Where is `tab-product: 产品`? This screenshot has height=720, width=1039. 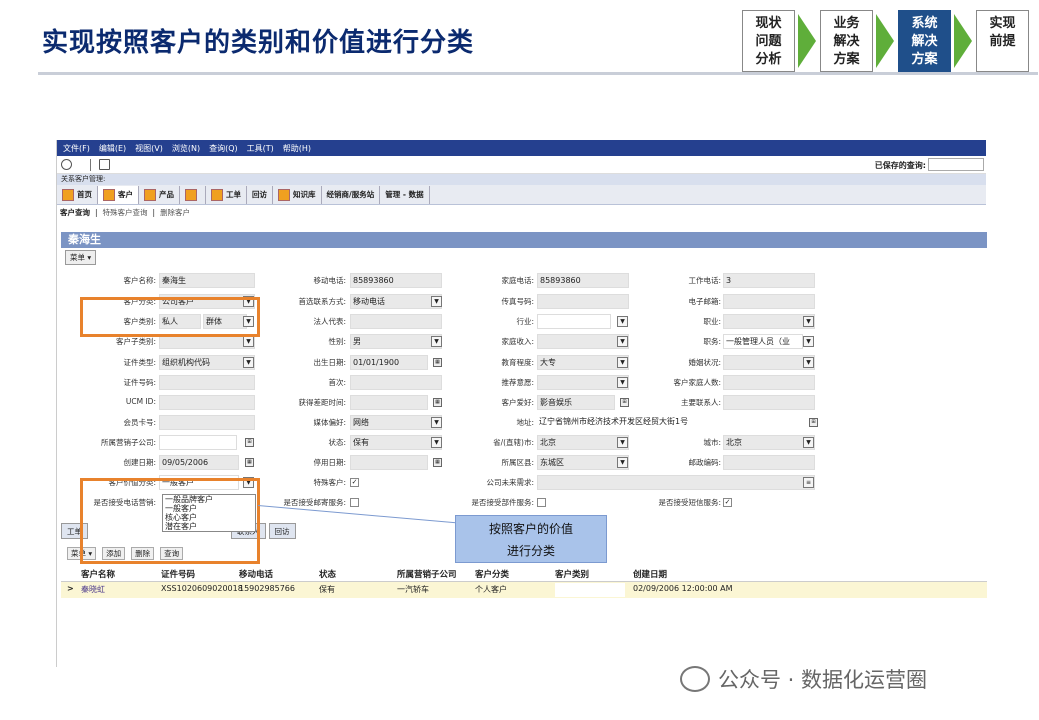
tab-product: 产品 is located at coordinates (159, 194).